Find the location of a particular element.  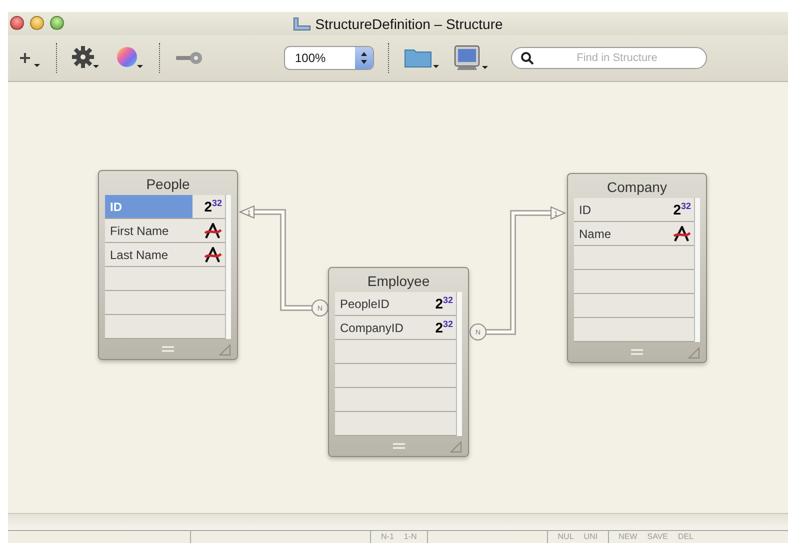

table-title: Employee is located at coordinates (398, 281).